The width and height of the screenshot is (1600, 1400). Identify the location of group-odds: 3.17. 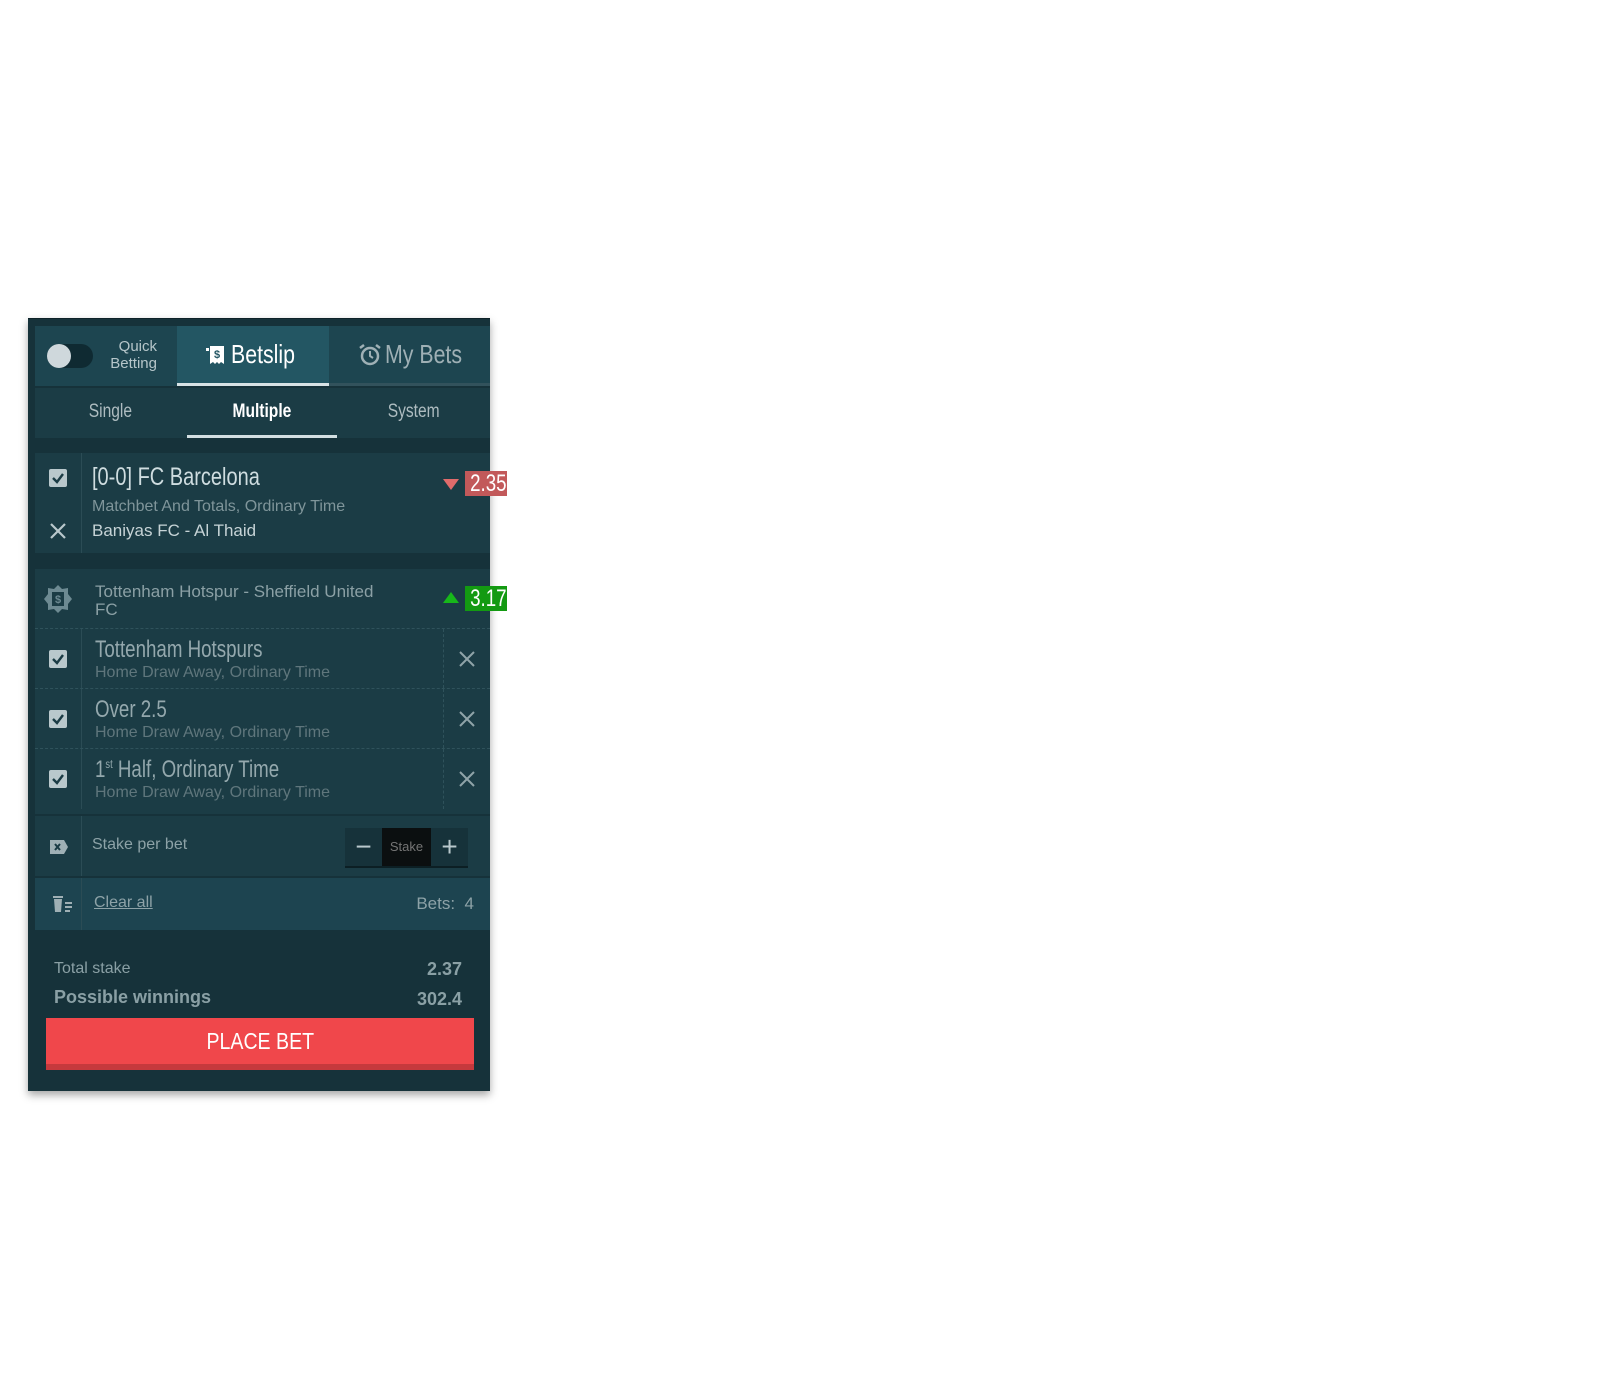
(486, 598).